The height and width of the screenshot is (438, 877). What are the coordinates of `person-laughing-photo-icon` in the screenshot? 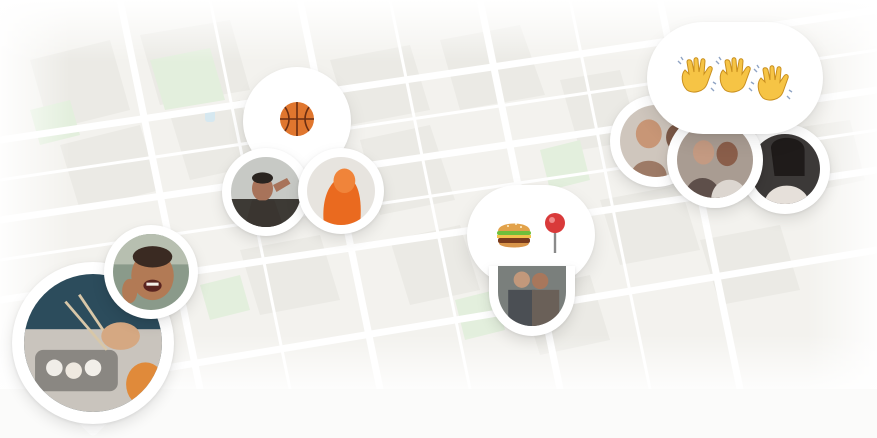 It's located at (151, 272).